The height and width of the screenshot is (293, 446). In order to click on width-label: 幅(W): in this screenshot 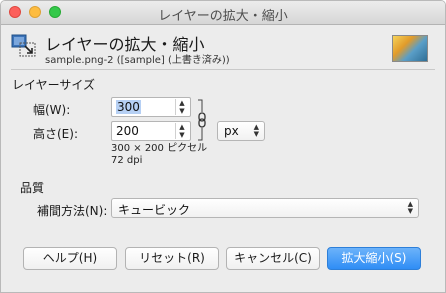, I will do `click(52, 110)`.